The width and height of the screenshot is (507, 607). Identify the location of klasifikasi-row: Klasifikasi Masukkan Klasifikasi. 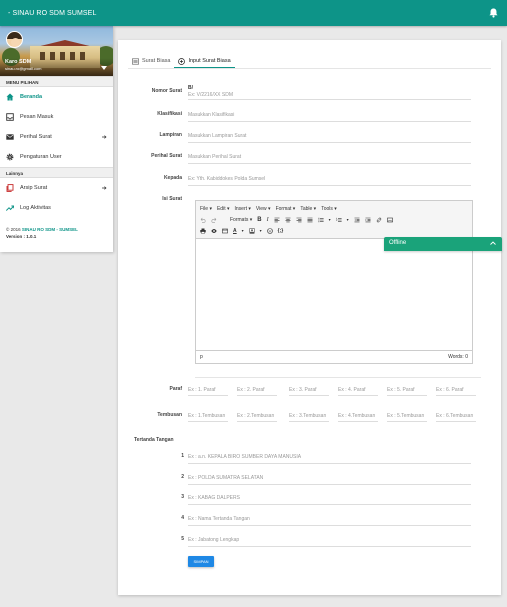
(309, 114).